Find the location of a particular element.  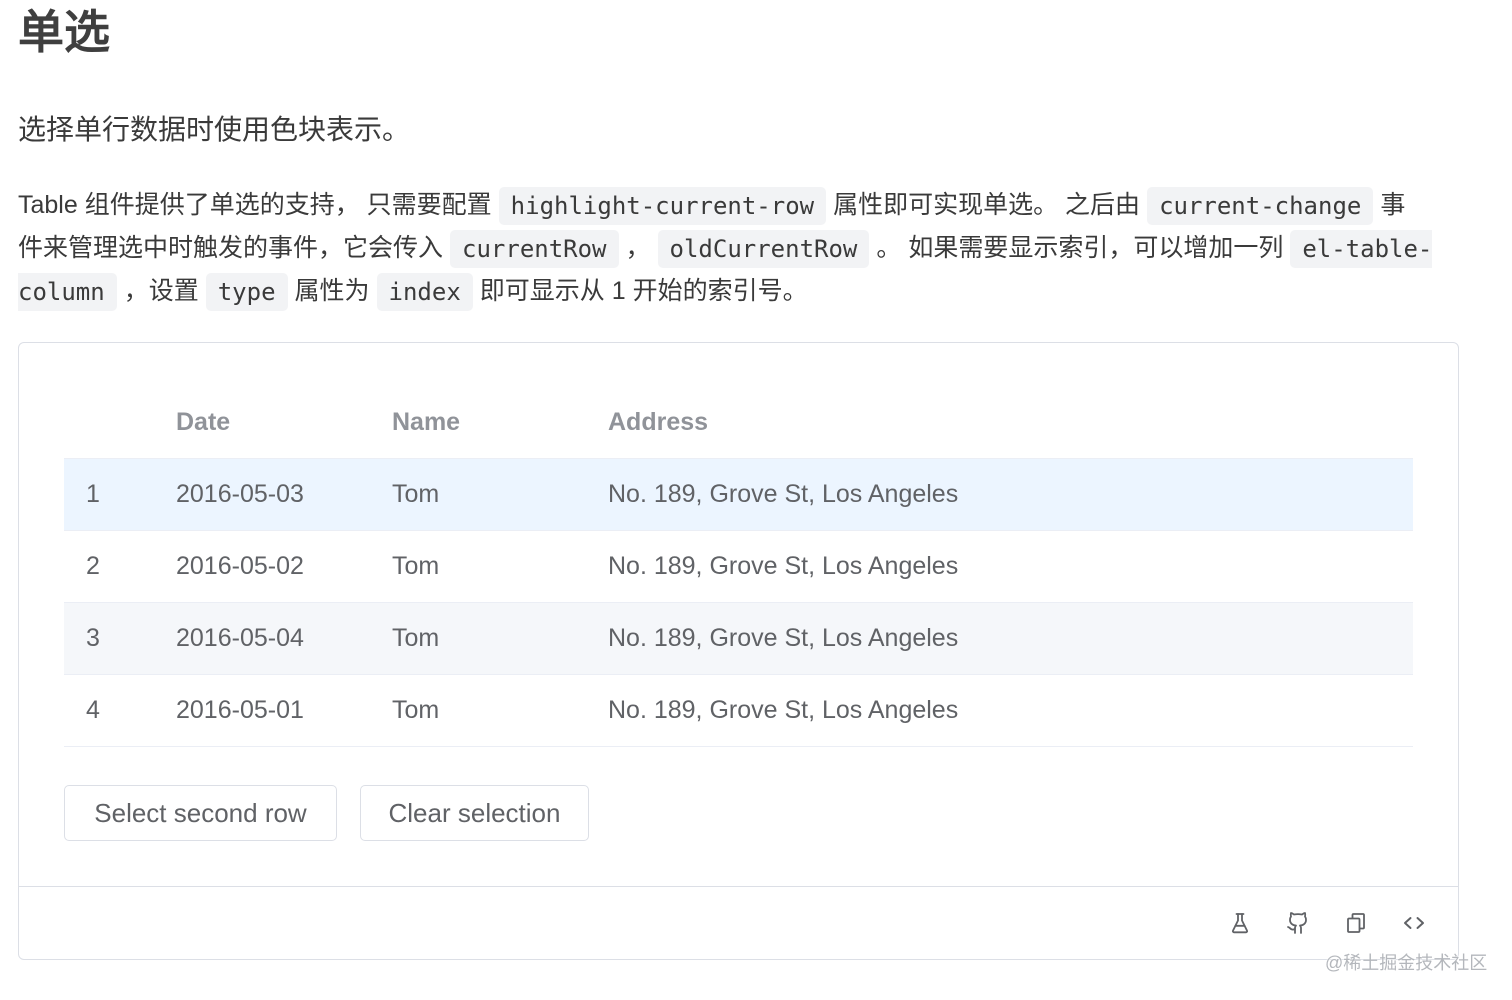

inline-code-el-table-column: column is located at coordinates (67, 291).